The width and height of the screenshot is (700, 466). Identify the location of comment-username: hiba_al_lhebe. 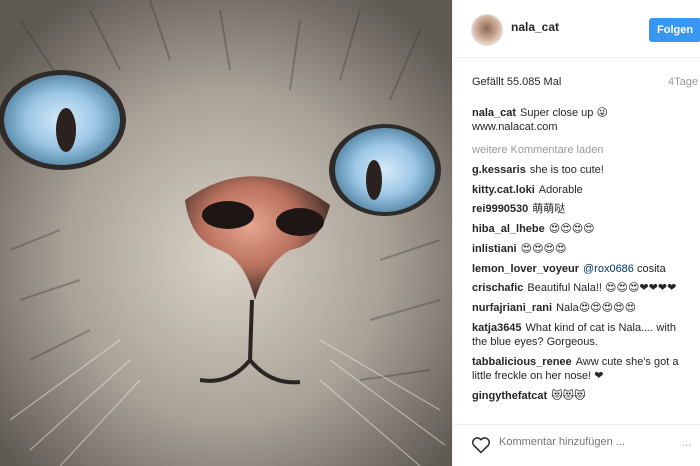
(508, 229).